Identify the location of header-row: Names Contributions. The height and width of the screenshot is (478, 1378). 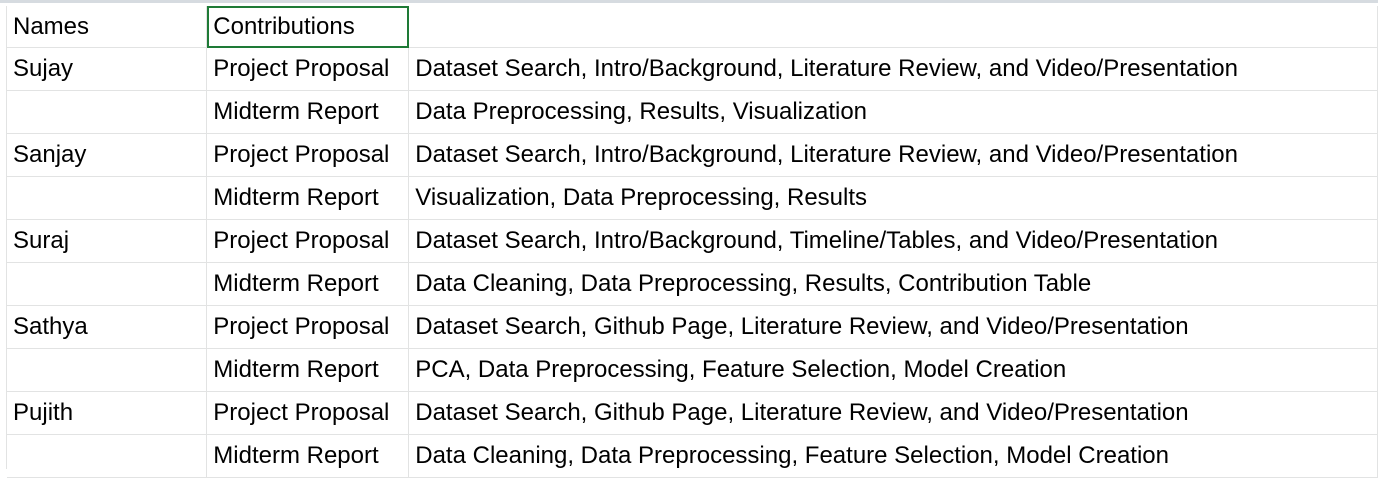
(692, 27).